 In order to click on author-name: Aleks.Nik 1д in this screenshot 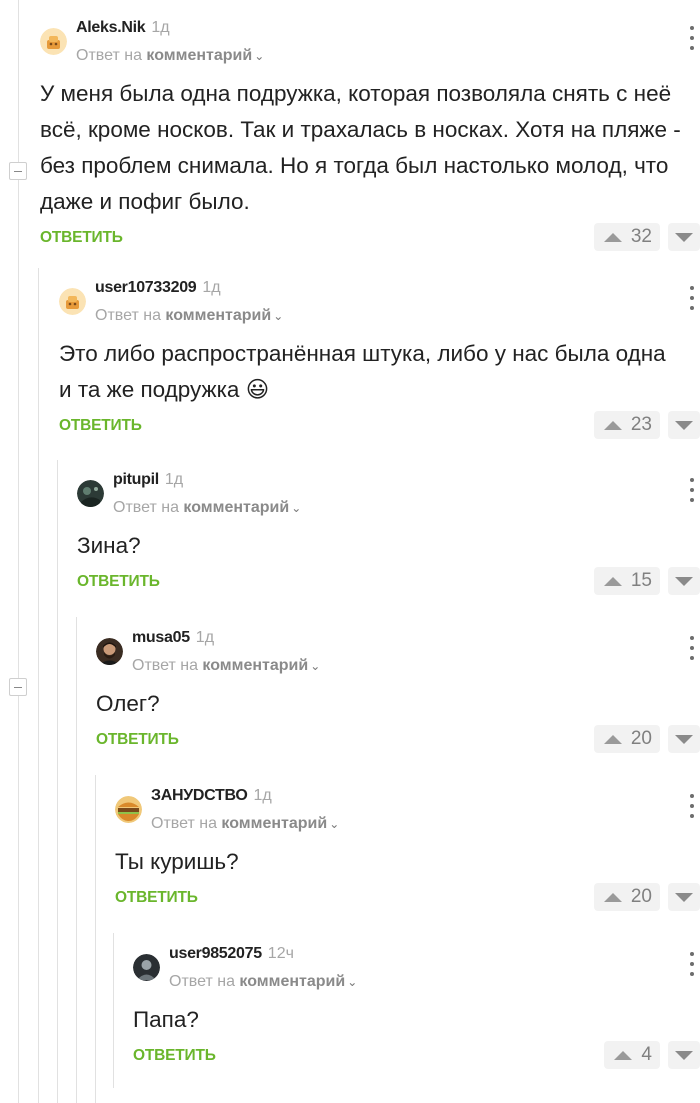, I will do `click(123, 28)`.